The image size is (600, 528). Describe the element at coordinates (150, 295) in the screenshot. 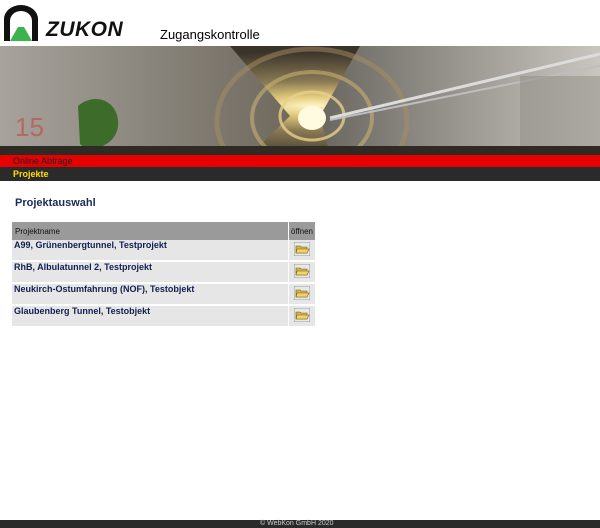

I see `project-name: Neukirch-Ostumfahrung (NOF), Testobjekt` at that location.